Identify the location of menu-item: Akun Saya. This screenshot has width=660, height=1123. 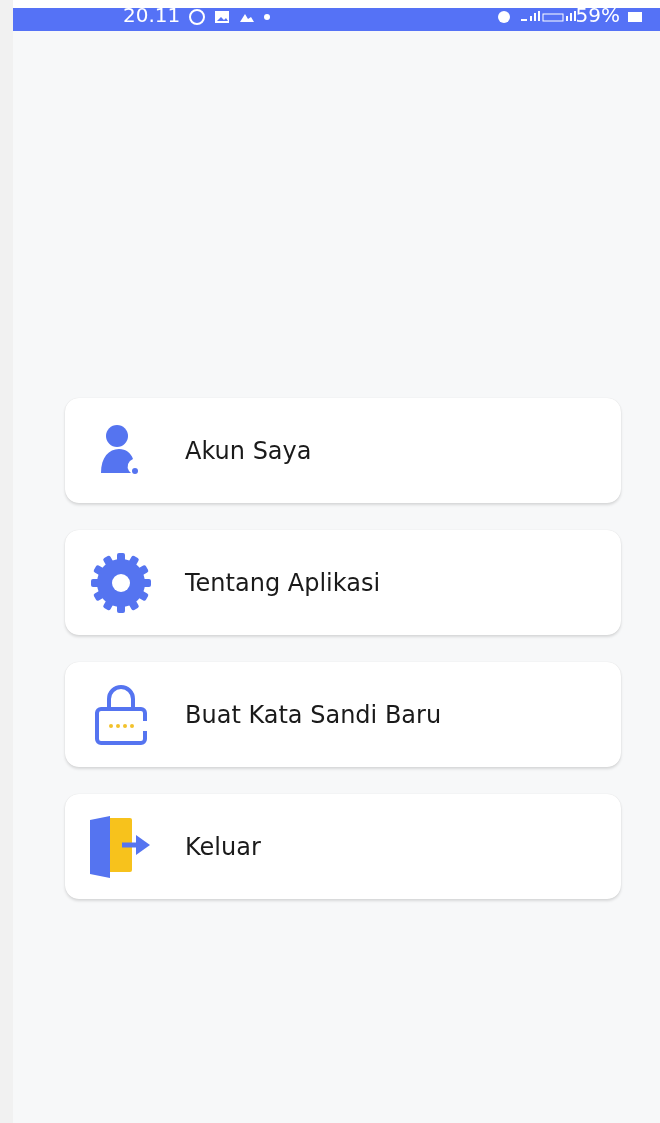
(343, 450).